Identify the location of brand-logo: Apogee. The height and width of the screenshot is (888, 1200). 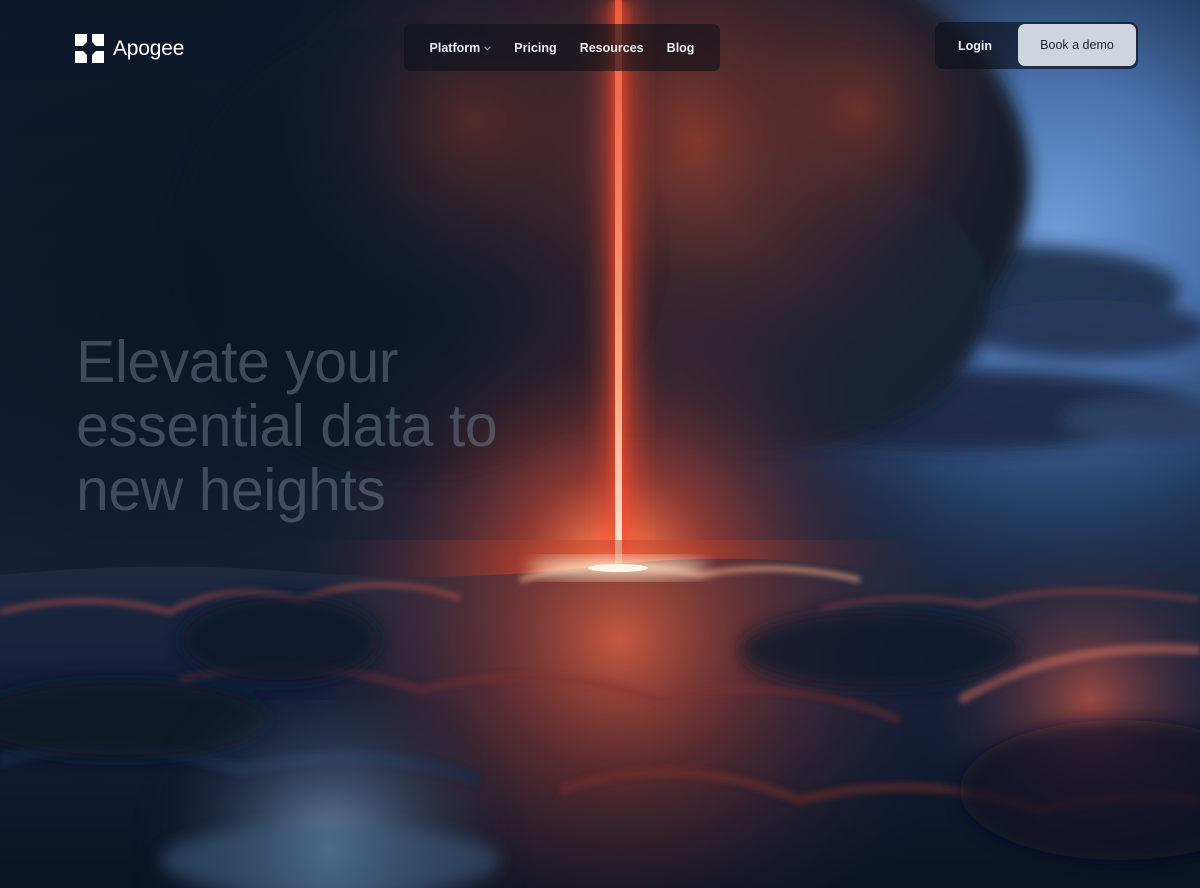
(129, 48).